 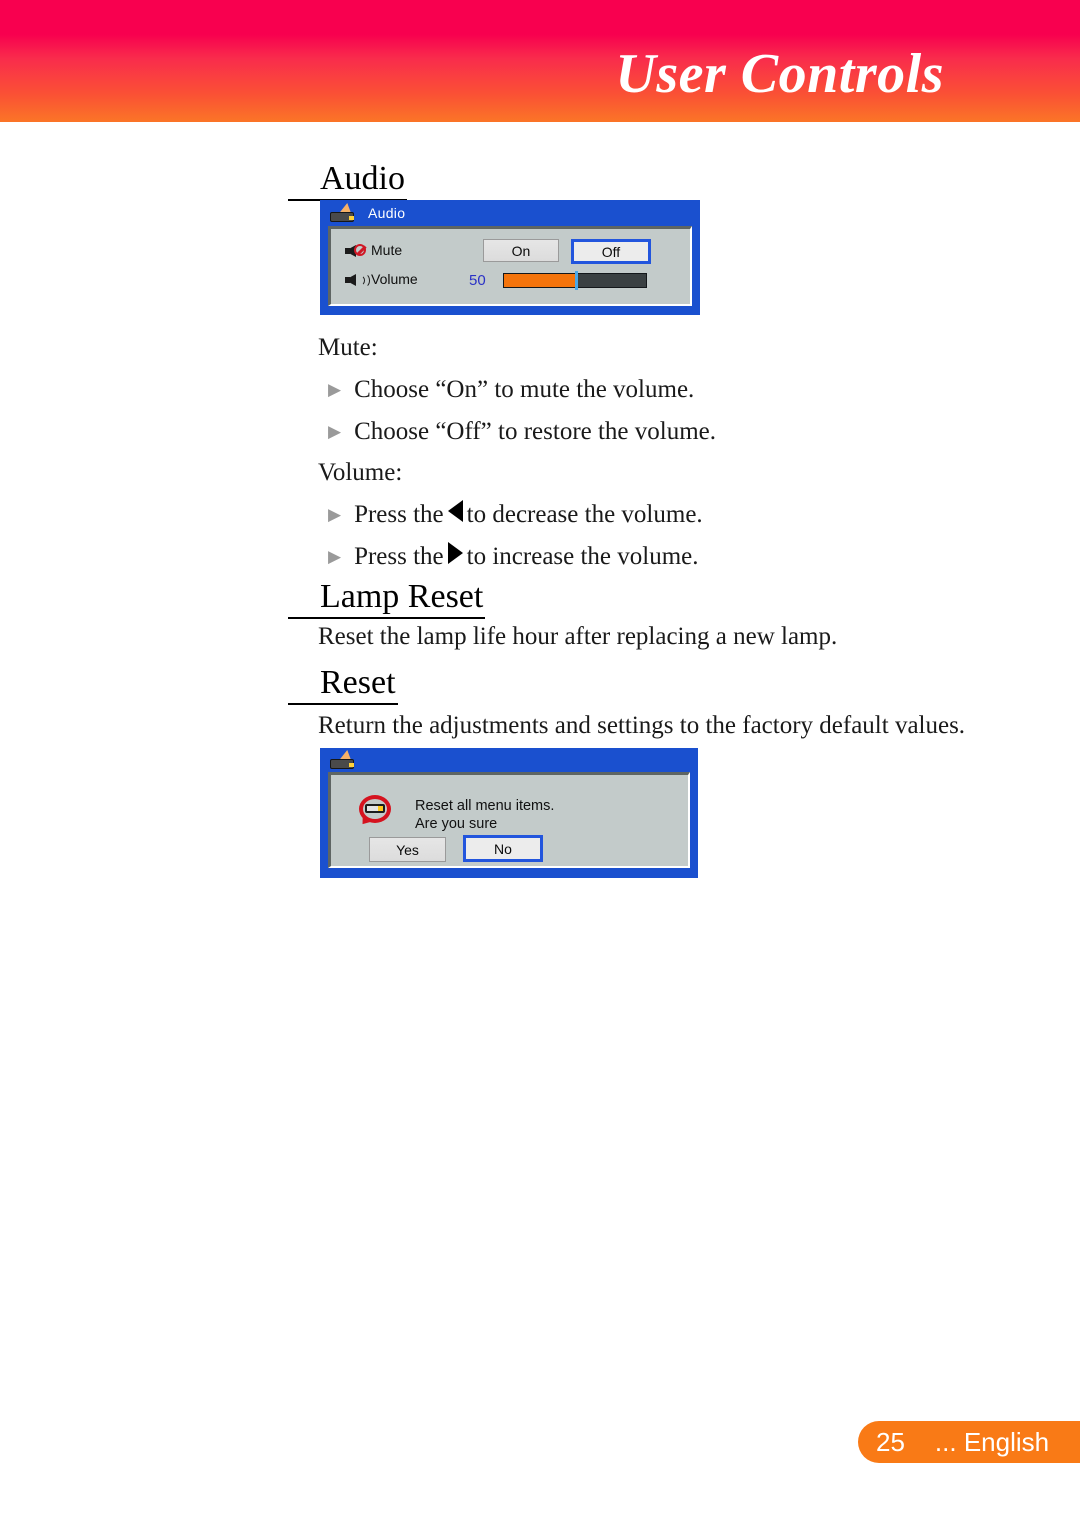 I want to click on heading-reset: Reset, so click(x=343, y=684).